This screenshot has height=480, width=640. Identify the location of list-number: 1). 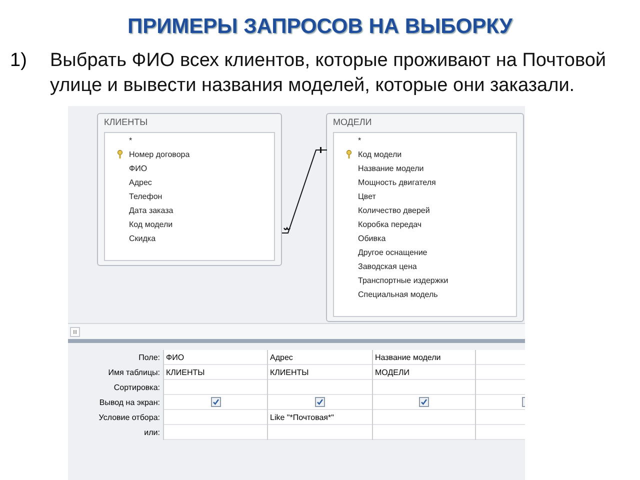
(19, 61).